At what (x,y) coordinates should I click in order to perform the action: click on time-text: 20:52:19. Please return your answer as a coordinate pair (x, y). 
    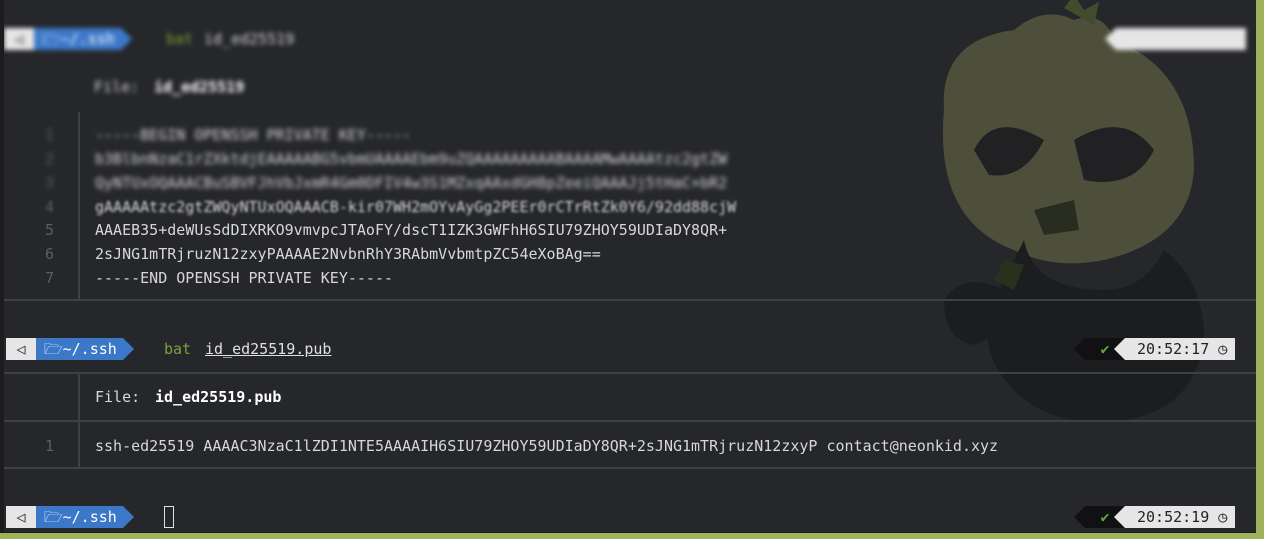
    Looking at the image, I should click on (1173, 517).